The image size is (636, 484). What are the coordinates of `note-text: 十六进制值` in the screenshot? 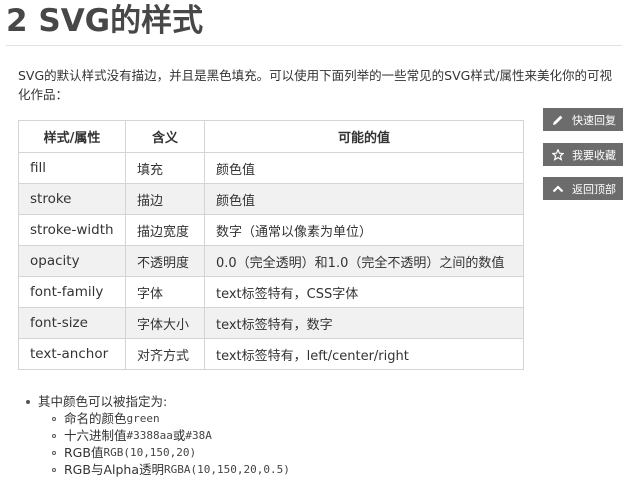 It's located at (95, 435).